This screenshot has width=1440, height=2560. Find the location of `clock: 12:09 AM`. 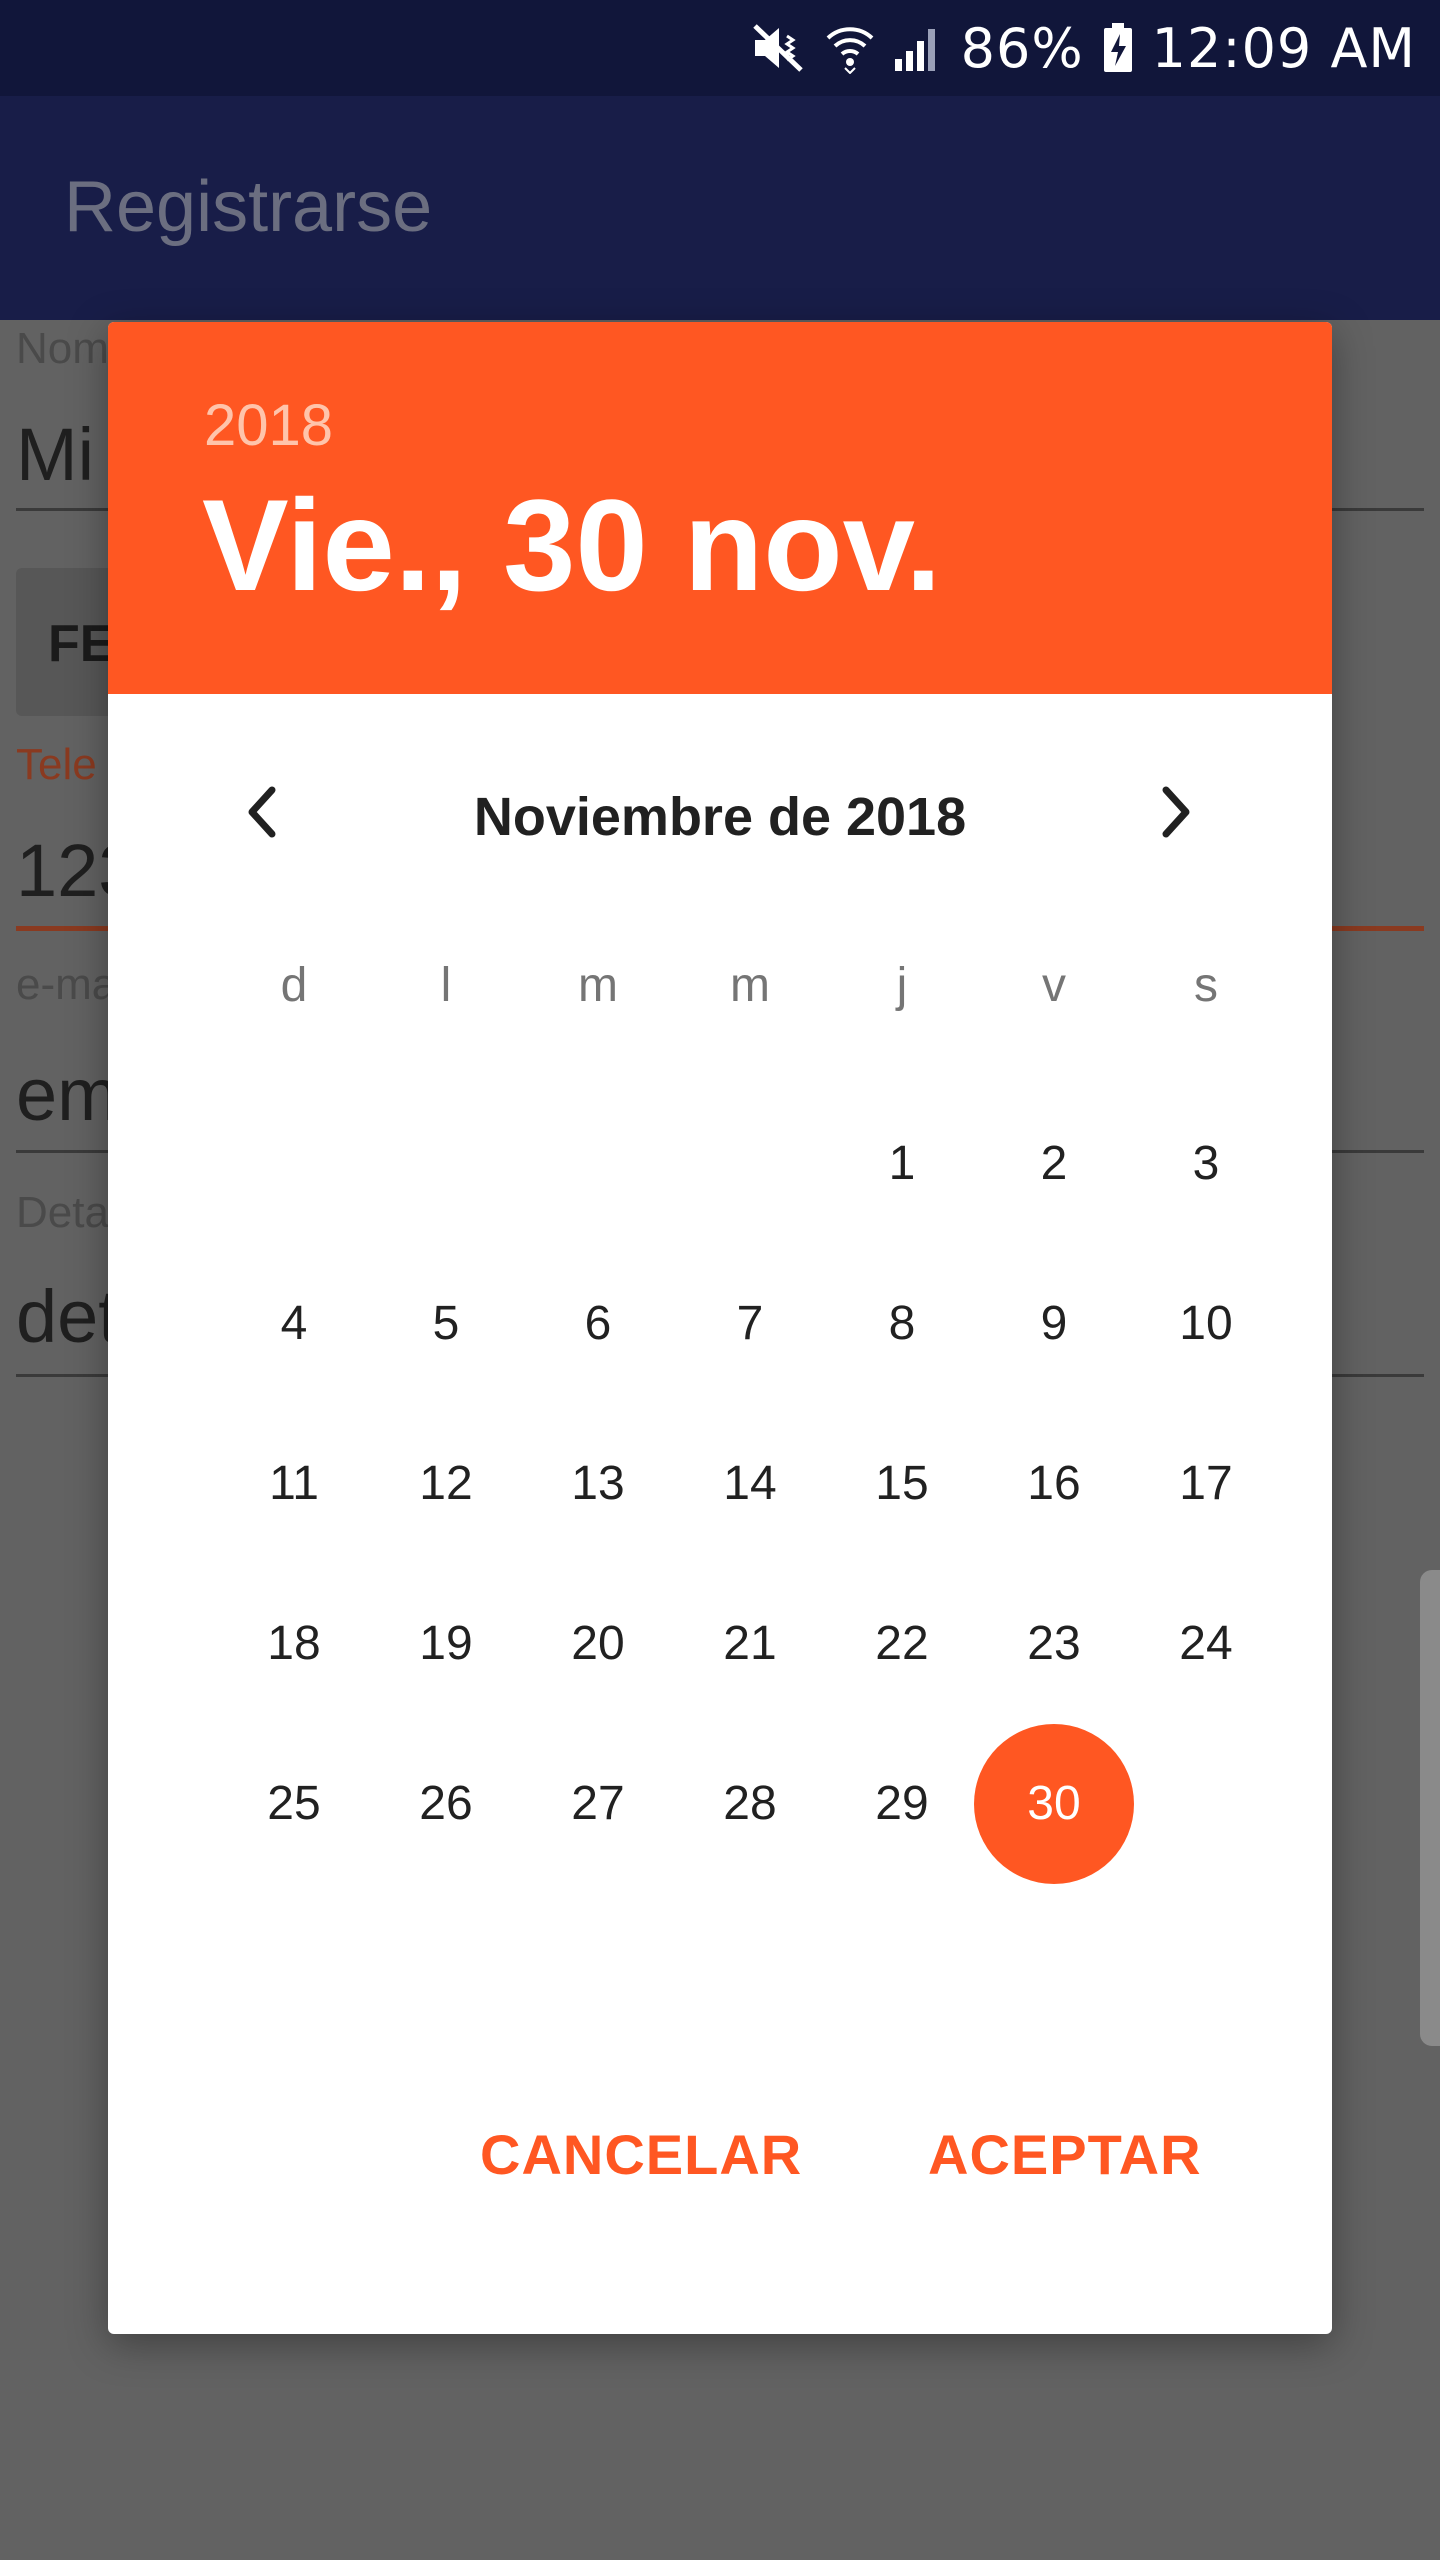

clock: 12:09 AM is located at coordinates (1283, 48).